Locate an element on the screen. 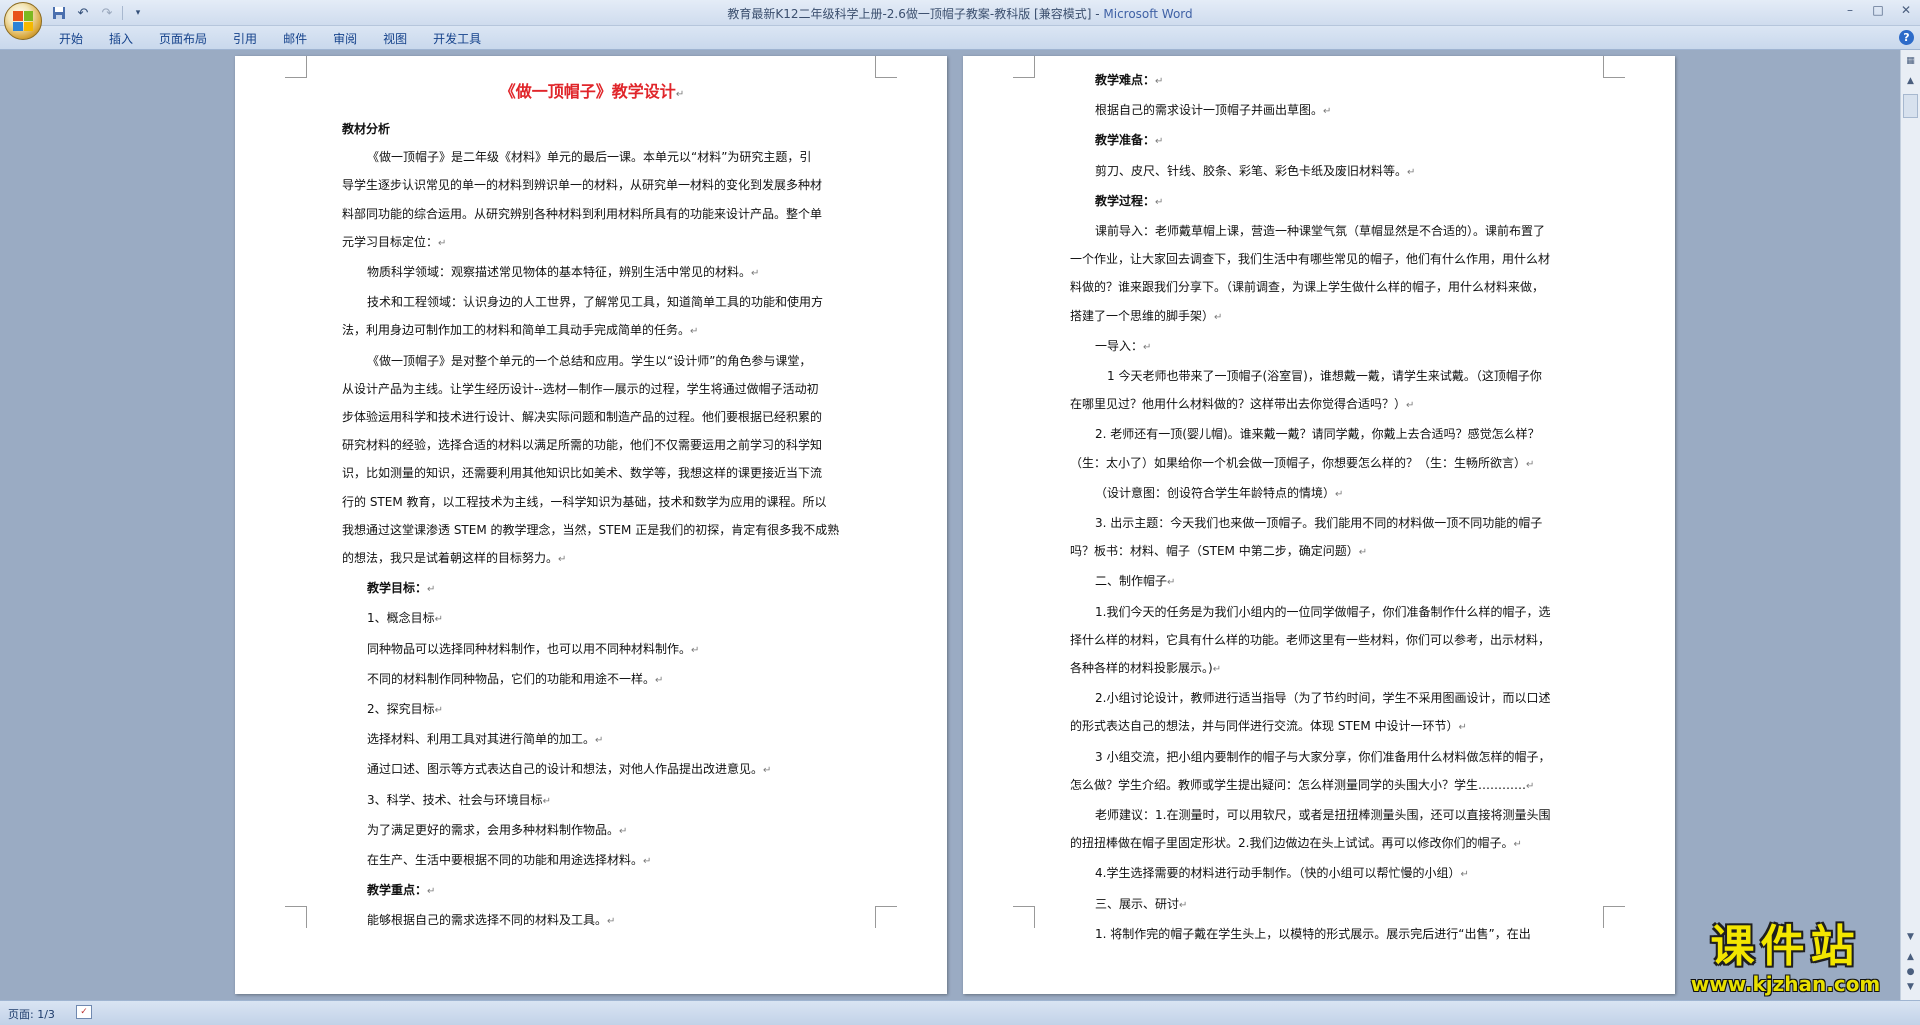 The height and width of the screenshot is (1025, 1920). paragraph-line: （设计意图：创设符合学生年龄特点的情境）↵ is located at coordinates (1320, 494).